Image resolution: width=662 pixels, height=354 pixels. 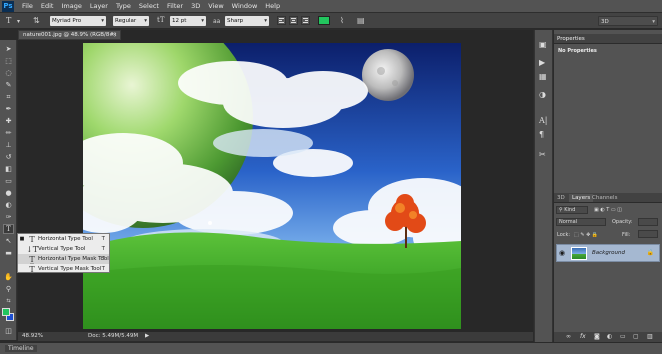 I want to click on workspace-select: 3D, so click(x=628, y=21).